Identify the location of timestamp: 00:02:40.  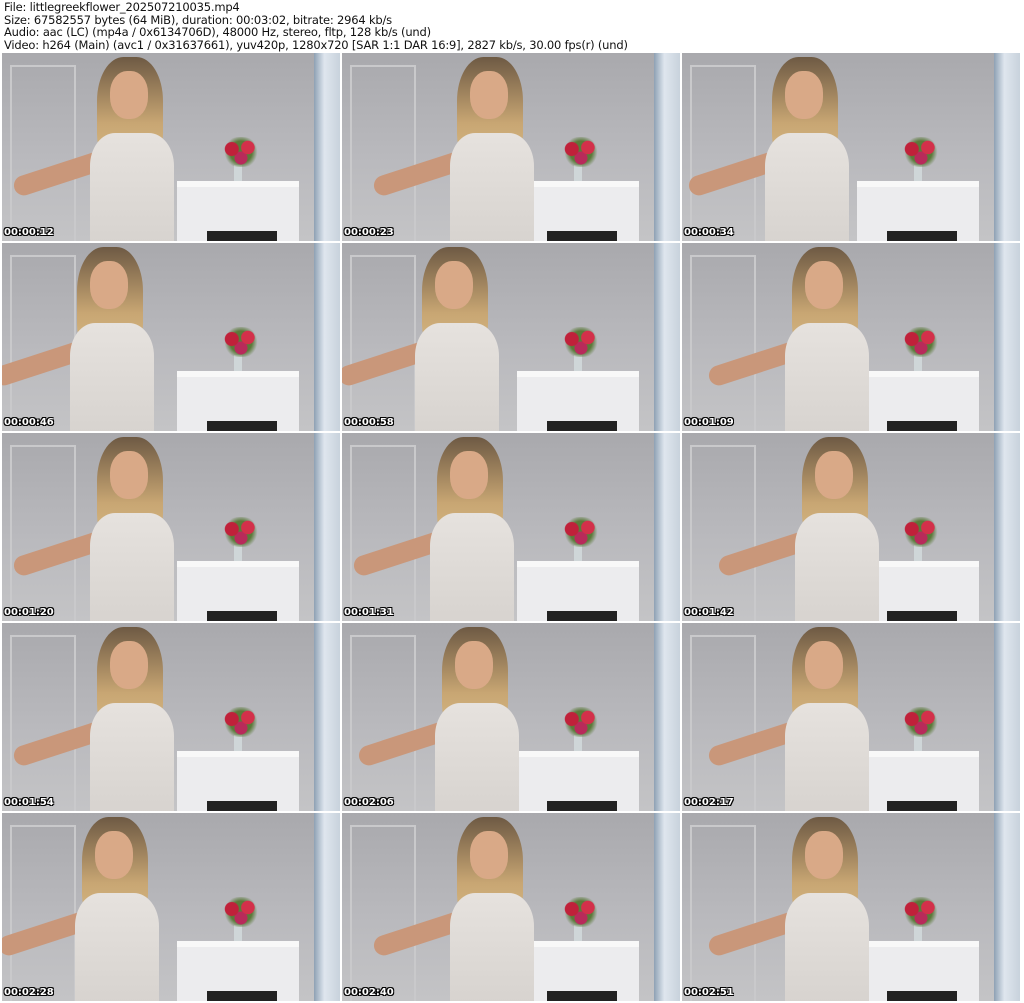
(369, 992).